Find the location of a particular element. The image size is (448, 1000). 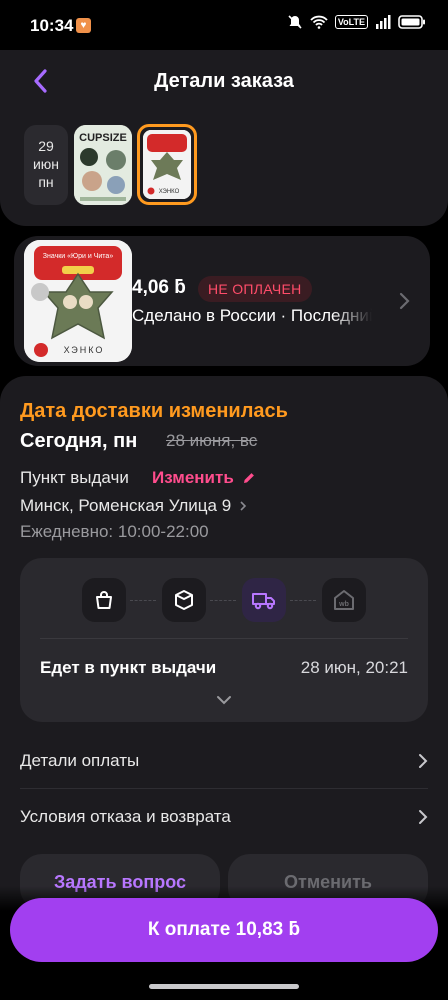

bag-icon is located at coordinates (104, 600).